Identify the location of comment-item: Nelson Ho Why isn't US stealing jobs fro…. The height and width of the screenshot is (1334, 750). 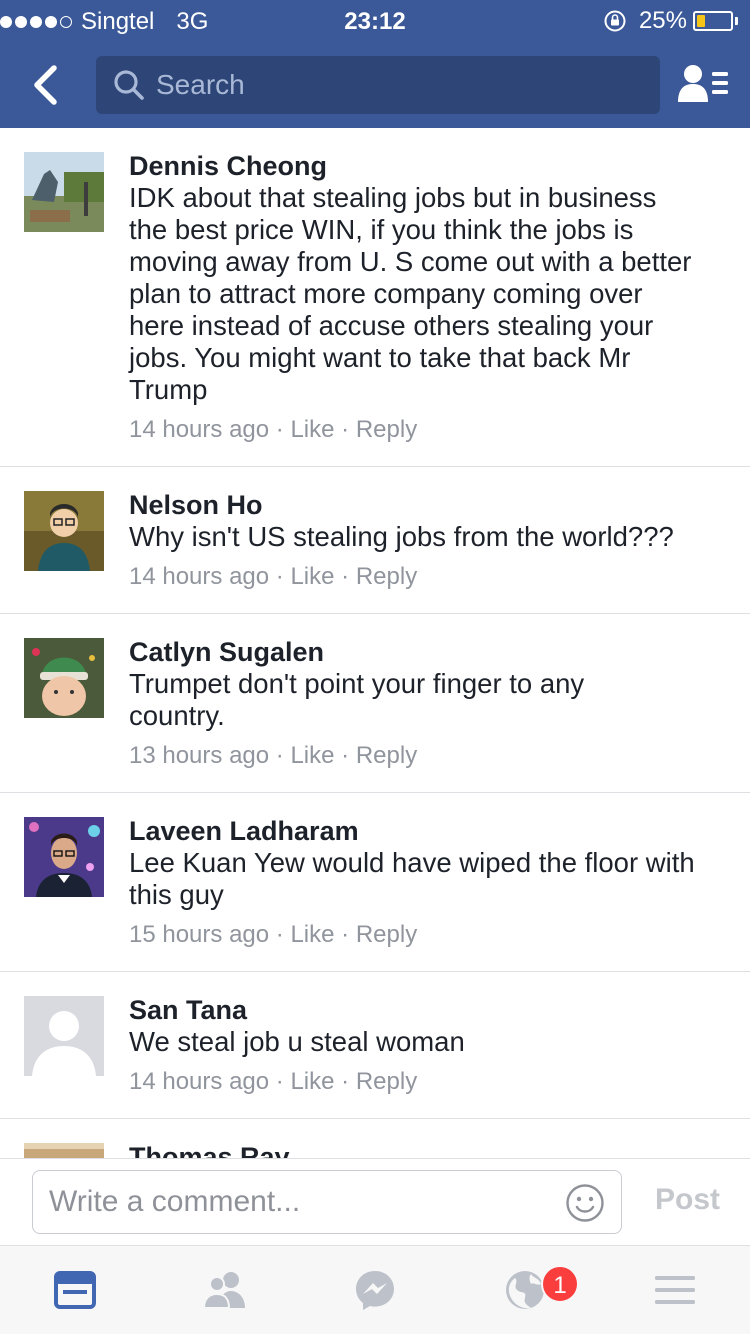
(375, 540).